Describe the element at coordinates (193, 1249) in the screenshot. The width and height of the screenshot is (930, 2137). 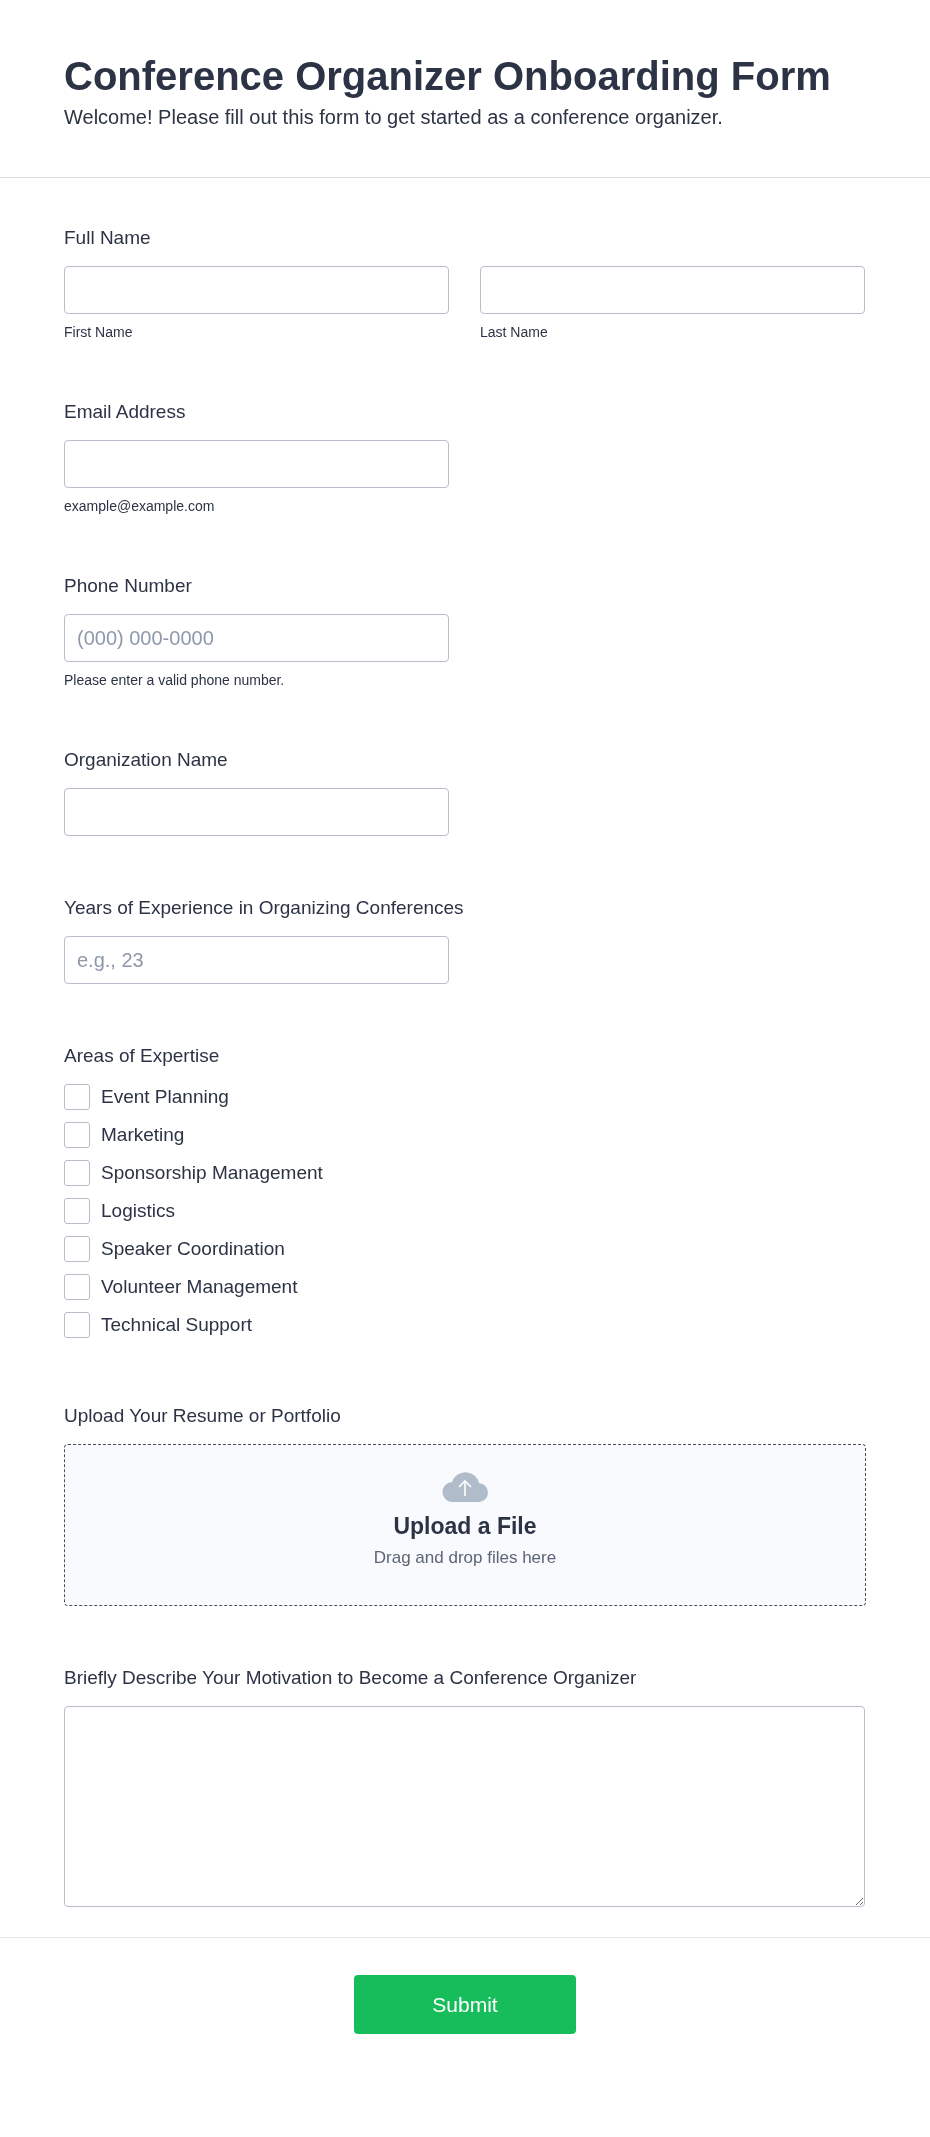
I see `checkbox-label: Speaker Coordination` at that location.